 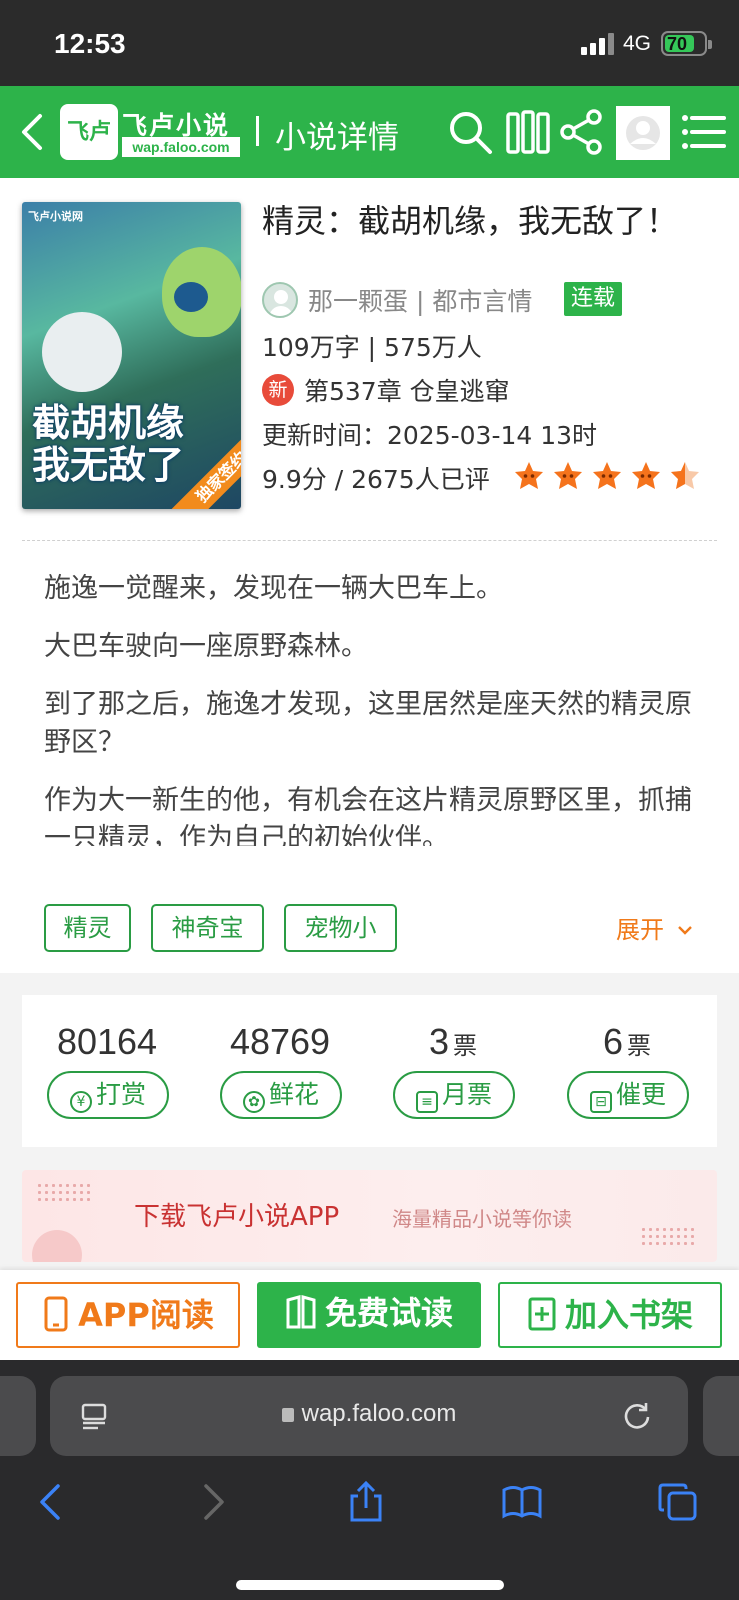 I want to click on user-avatar-button, so click(x=643, y=133).